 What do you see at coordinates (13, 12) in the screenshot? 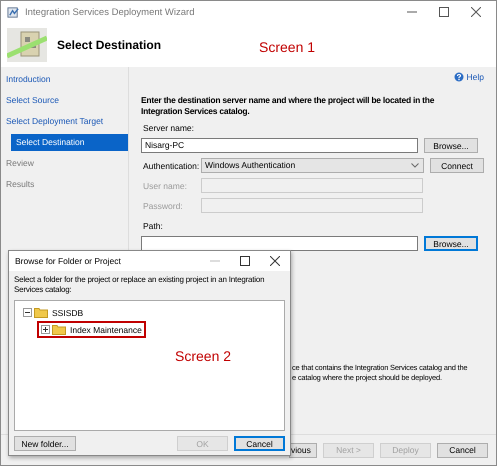
I see `app-icon` at bounding box center [13, 12].